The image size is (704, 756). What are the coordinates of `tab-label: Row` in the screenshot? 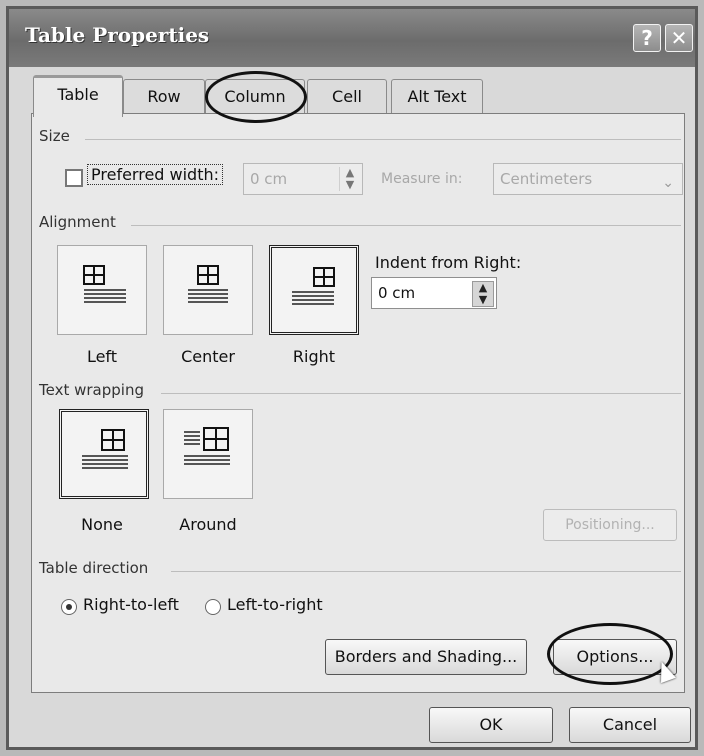 It's located at (164, 96).